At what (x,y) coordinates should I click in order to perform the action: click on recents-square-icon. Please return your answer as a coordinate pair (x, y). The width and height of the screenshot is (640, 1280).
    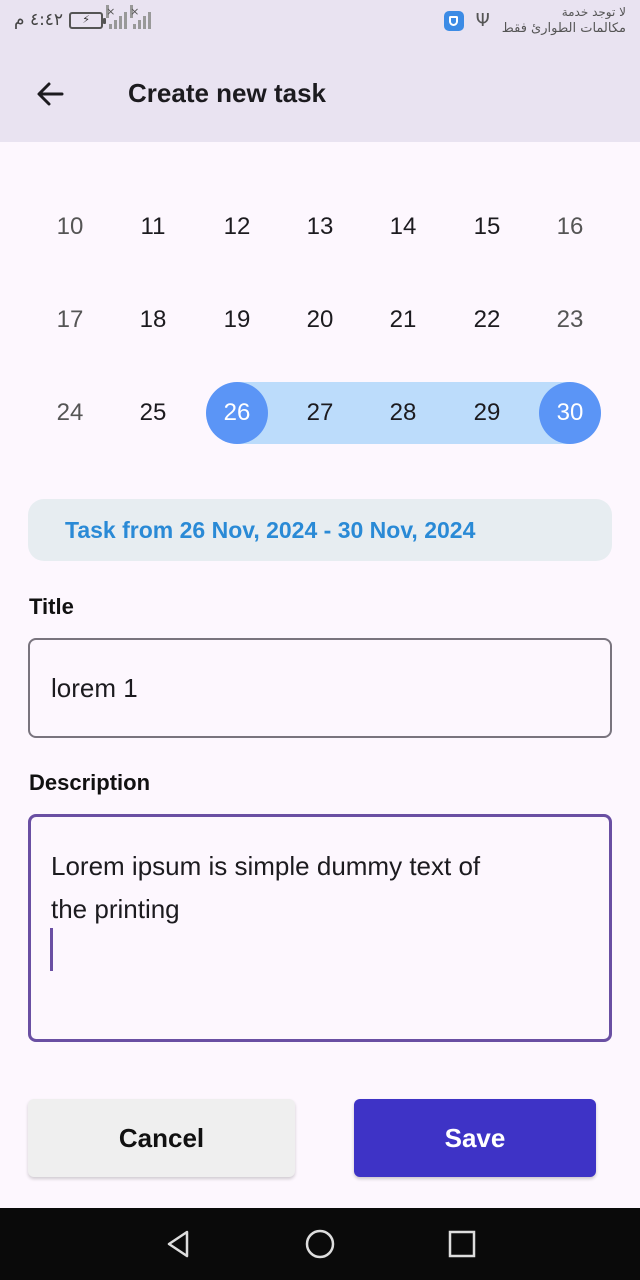
    Looking at the image, I should click on (462, 1244).